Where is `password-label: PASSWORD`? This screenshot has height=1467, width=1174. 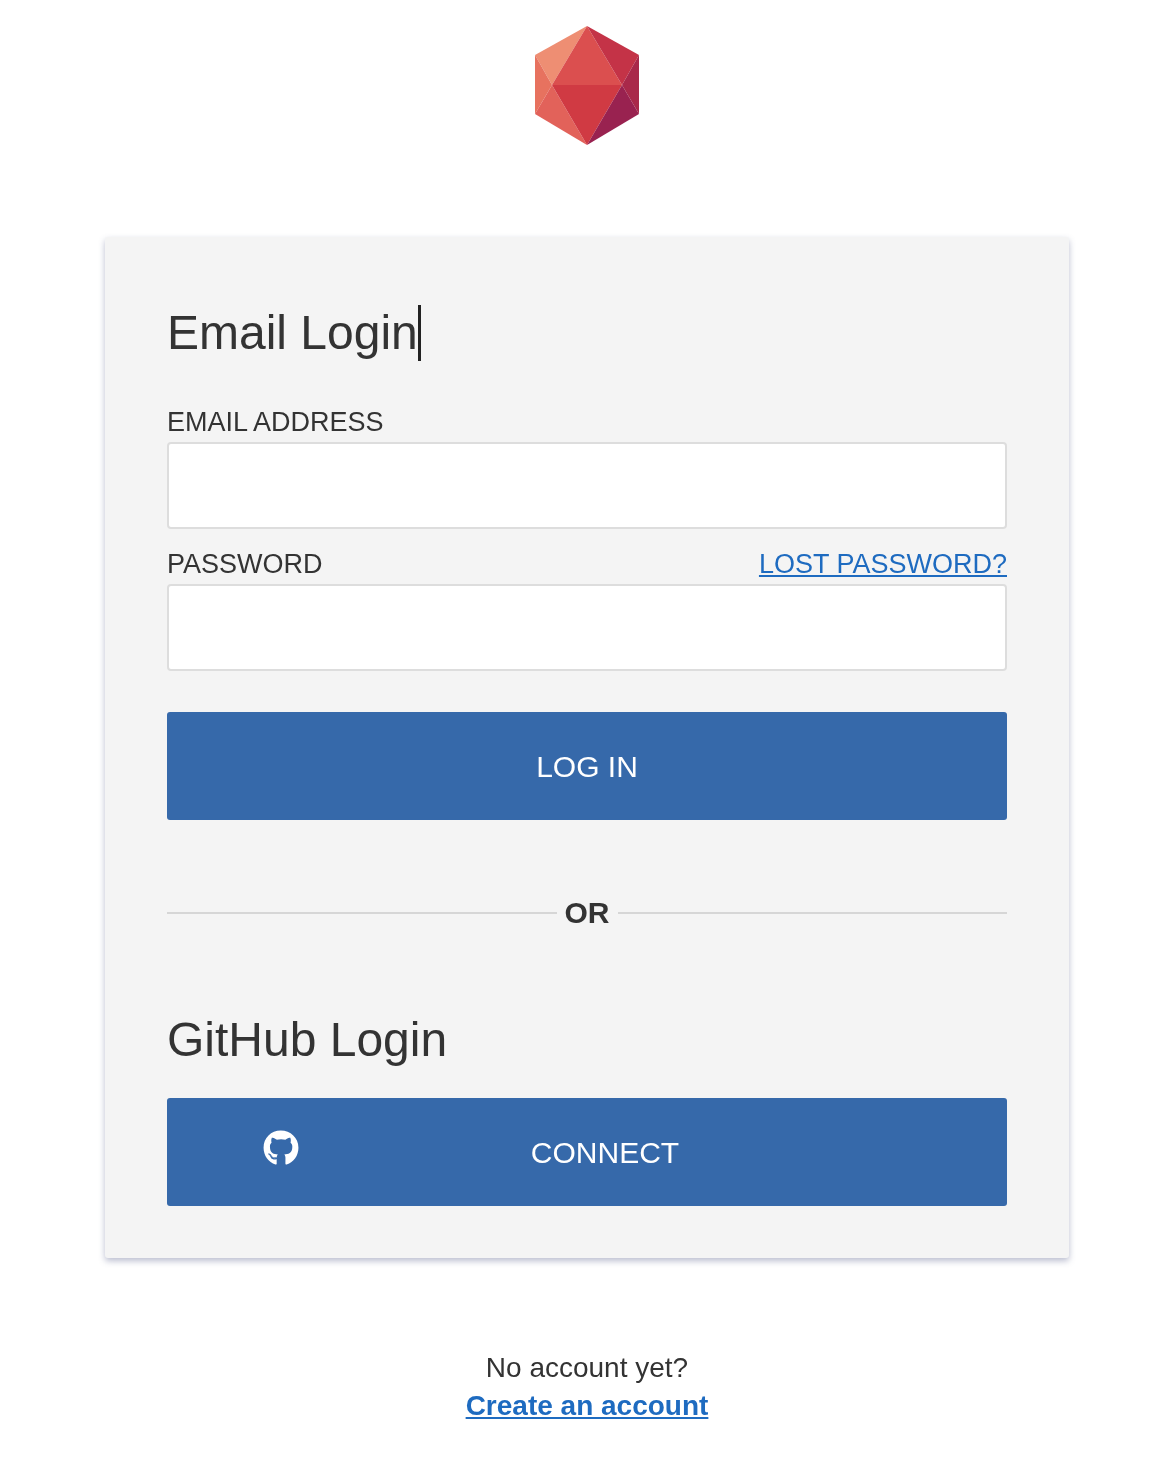 password-label: PASSWORD is located at coordinates (245, 564).